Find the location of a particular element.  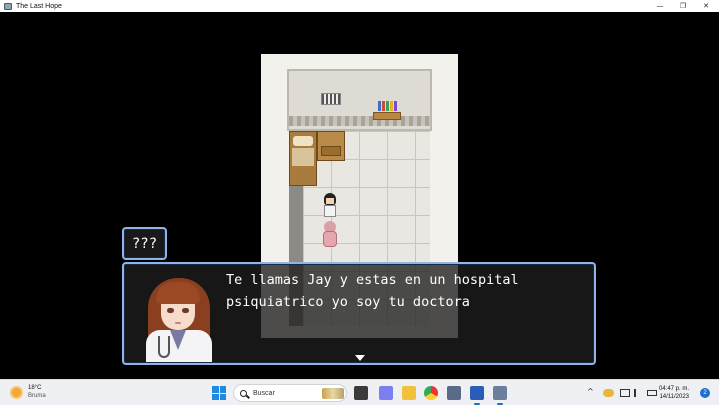

monitor-icon is located at coordinates (625, 393).